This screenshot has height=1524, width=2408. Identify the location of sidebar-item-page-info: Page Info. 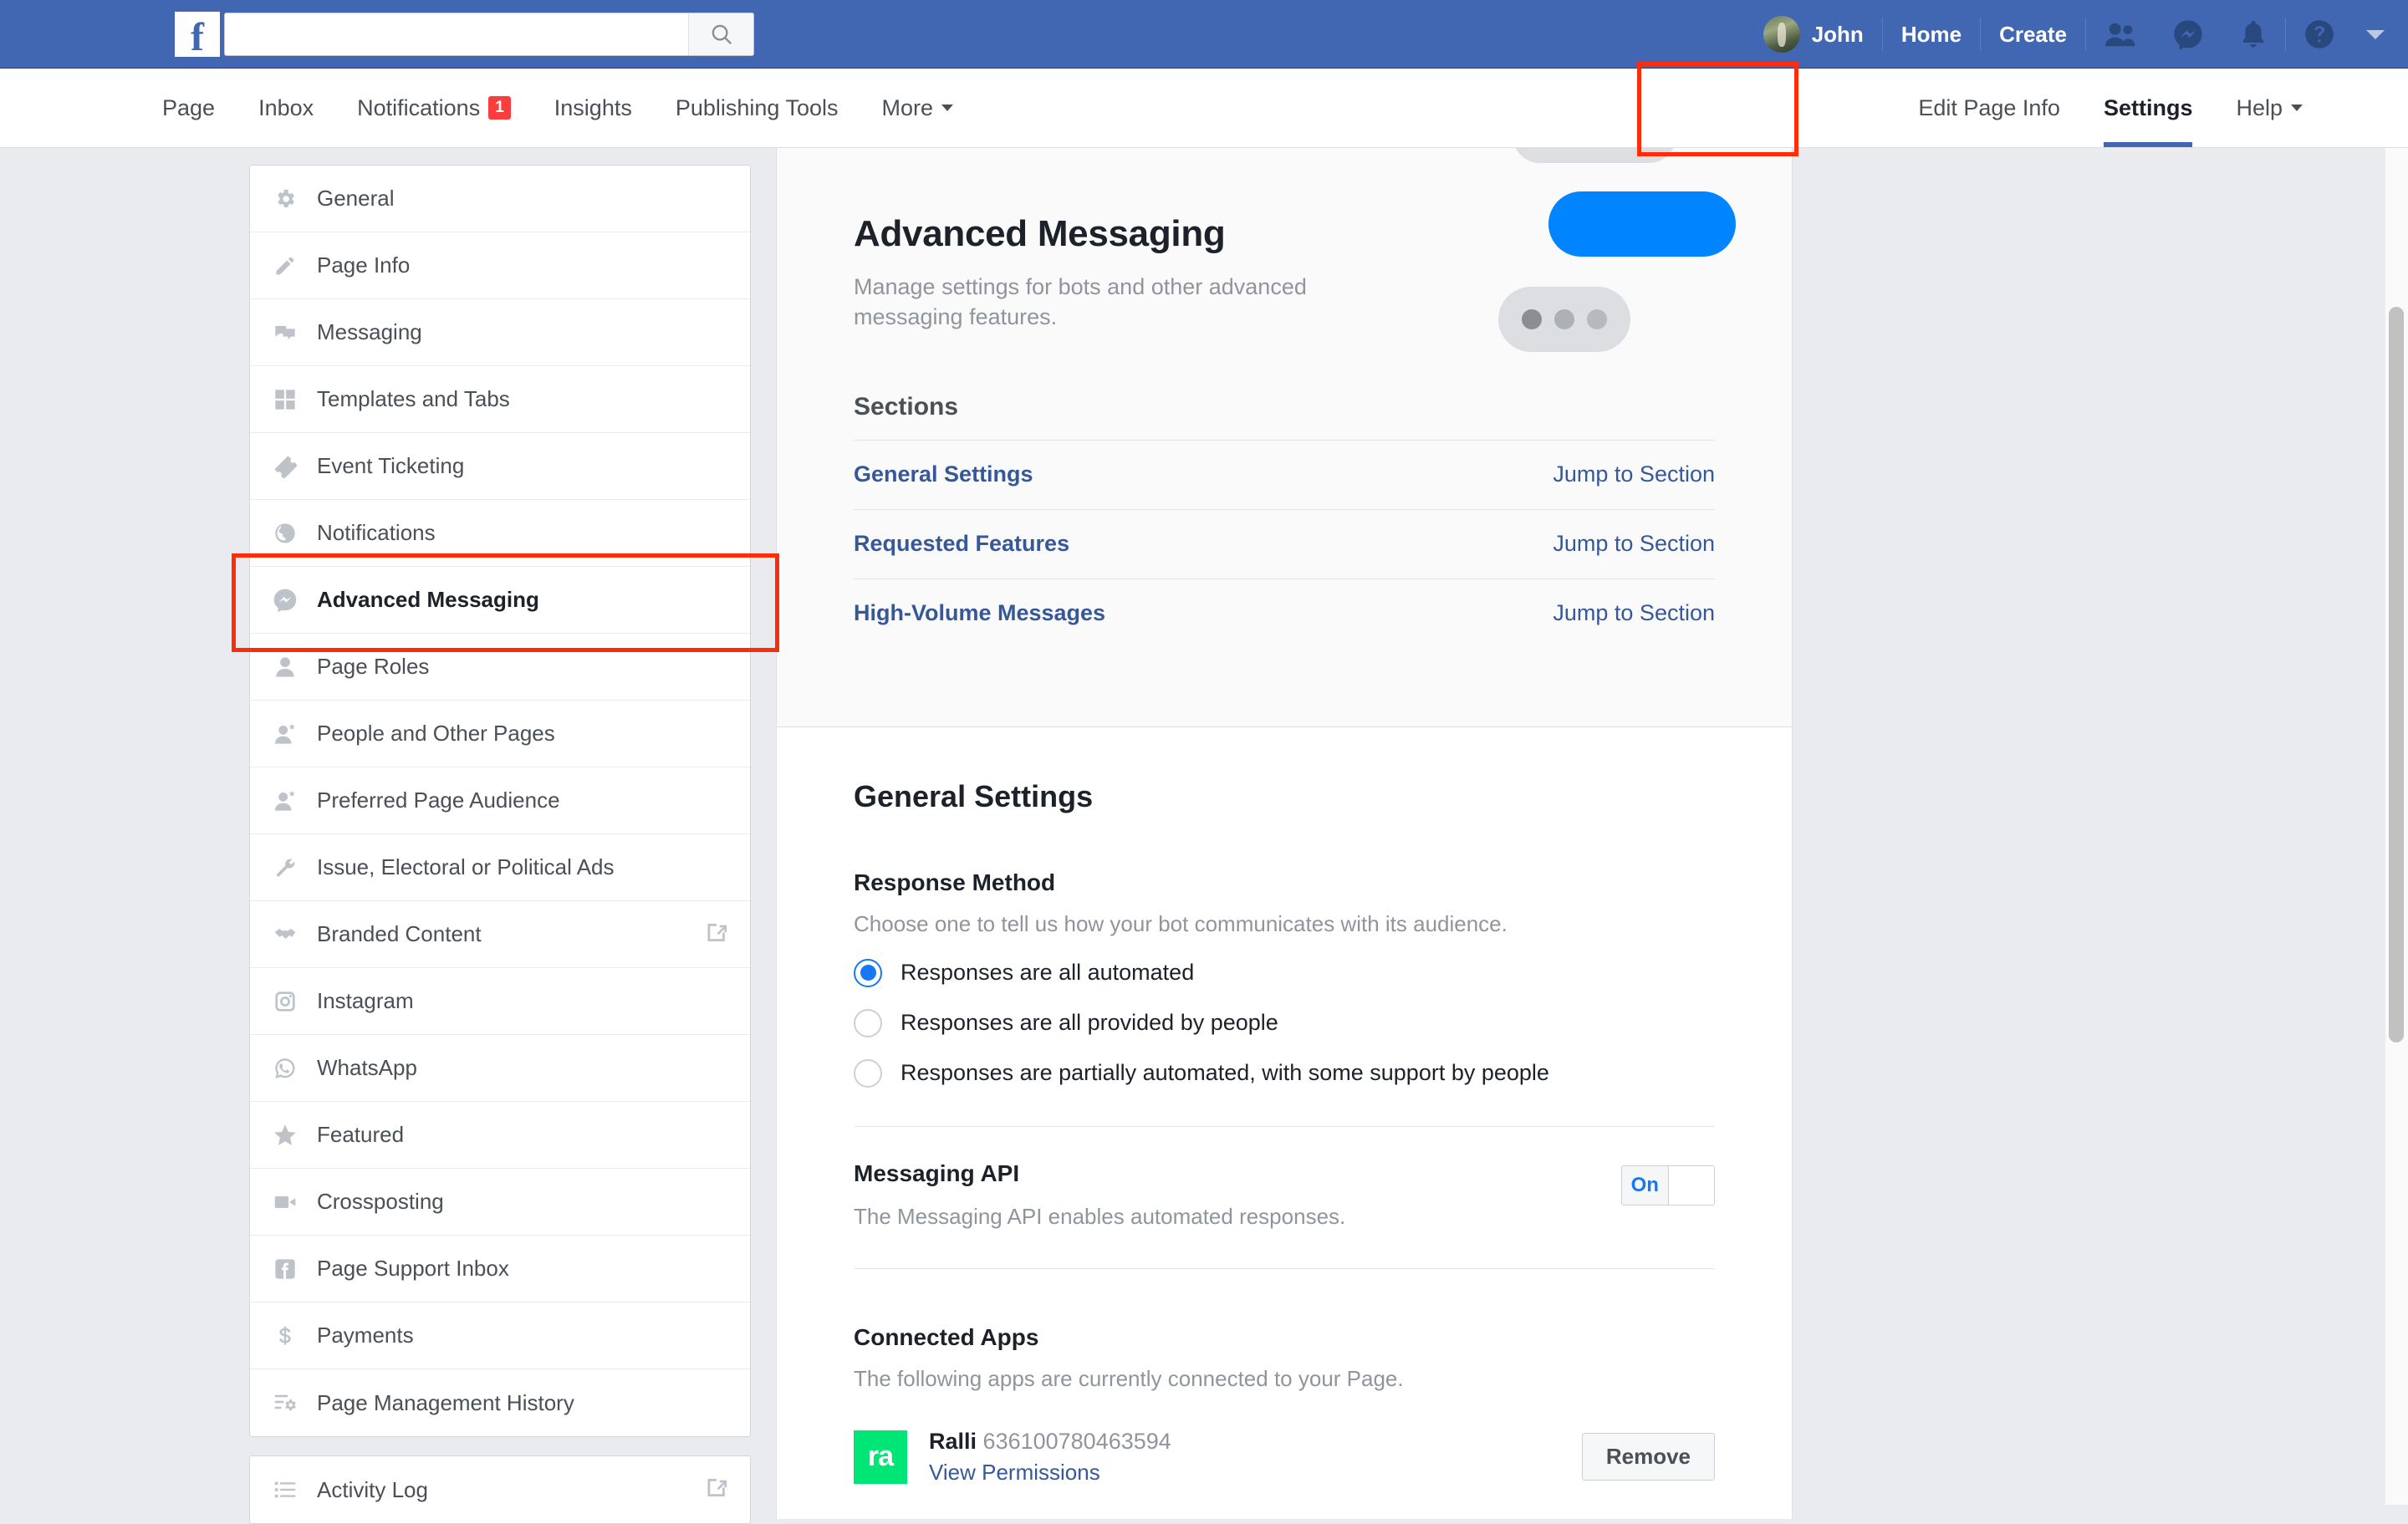
(500, 265).